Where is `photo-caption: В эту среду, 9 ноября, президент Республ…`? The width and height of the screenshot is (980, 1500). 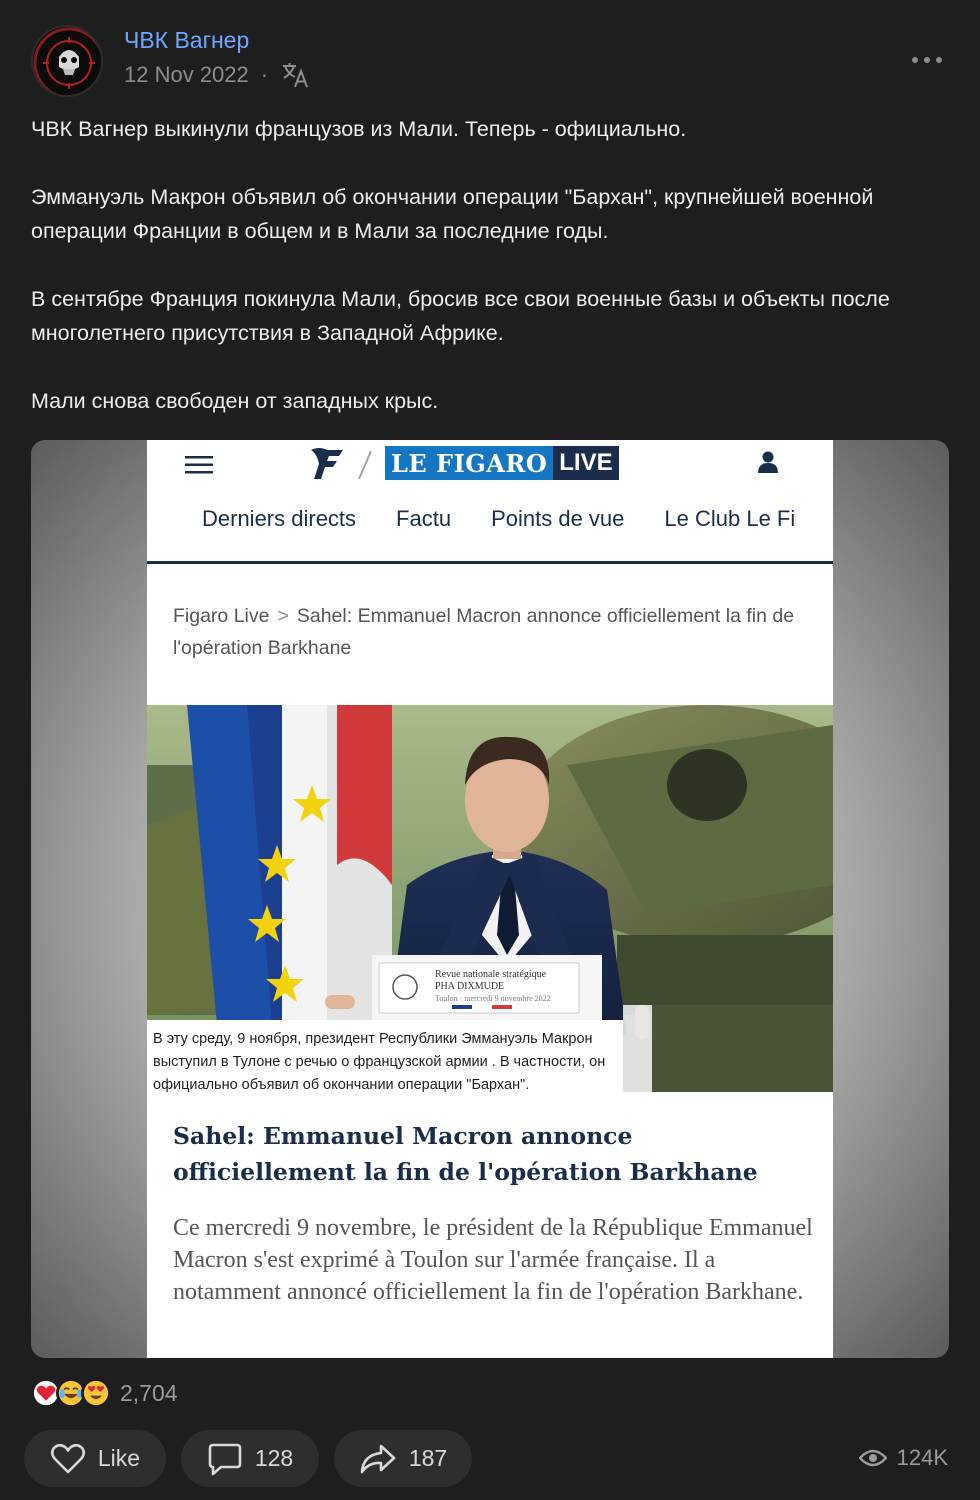
photo-caption: В эту среду, 9 ноября, президент Республ… is located at coordinates (379, 1062).